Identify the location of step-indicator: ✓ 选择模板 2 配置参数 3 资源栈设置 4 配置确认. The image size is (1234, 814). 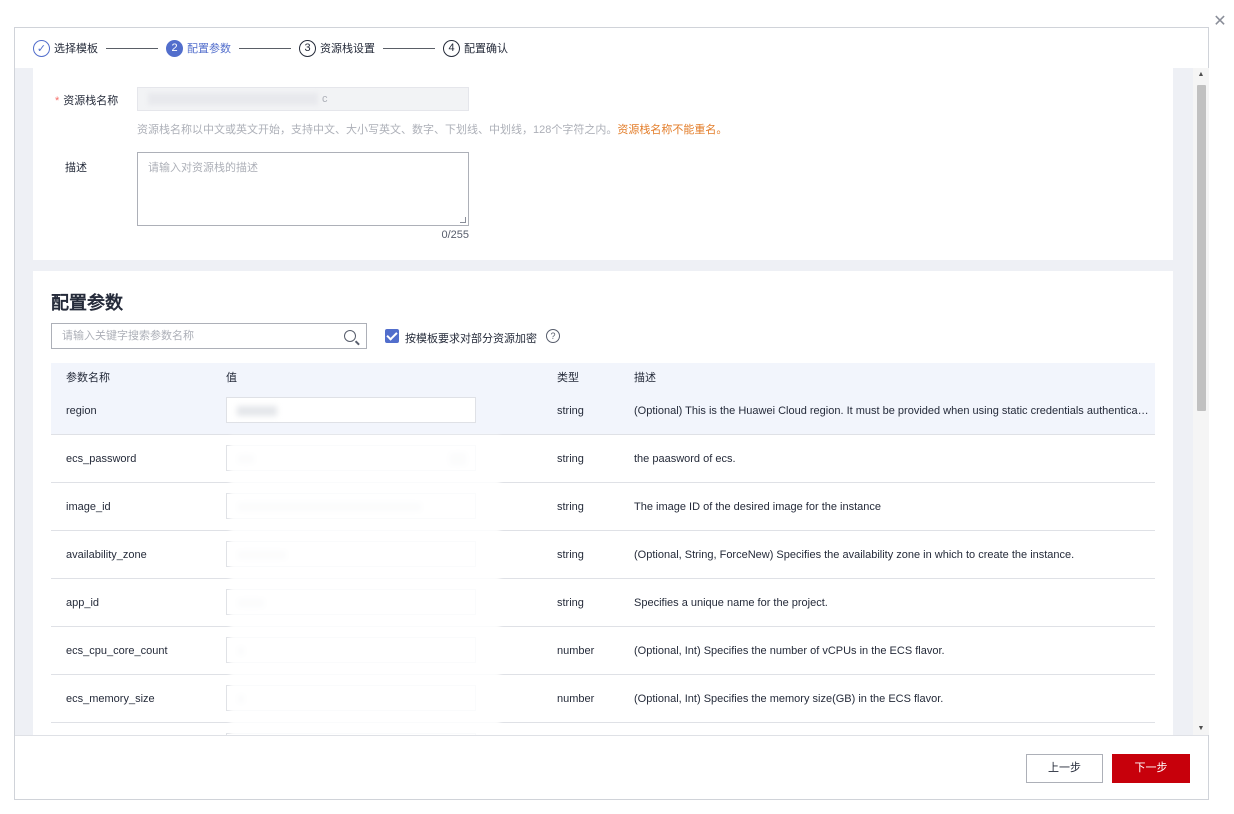
(270, 48).